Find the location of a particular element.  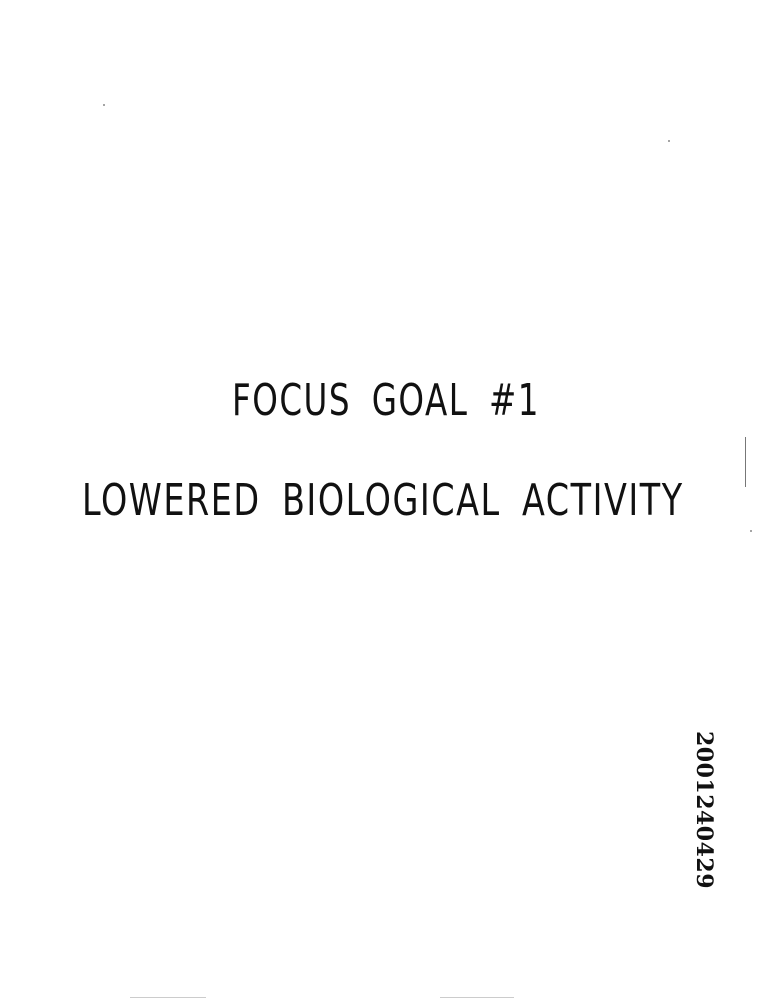

focus-goal-heading: FOCUS GOAL #1 is located at coordinates (386, 400).